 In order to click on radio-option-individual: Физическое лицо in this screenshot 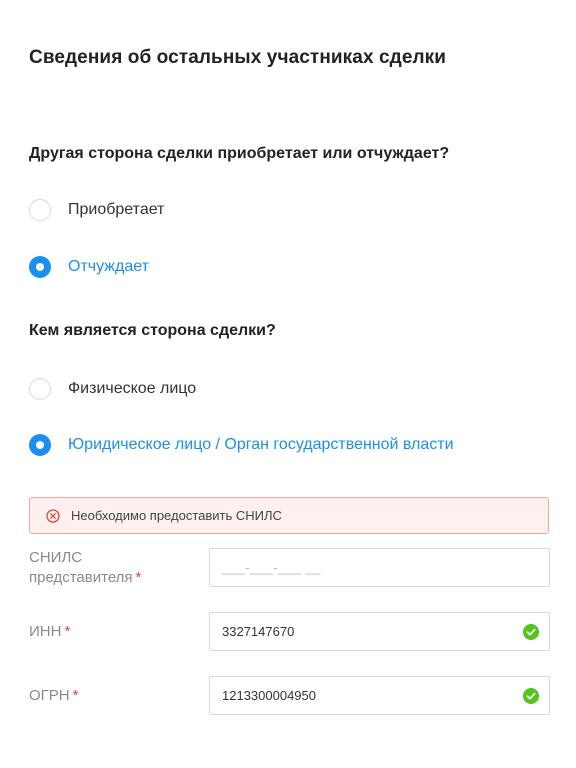, I will do `click(112, 389)`.